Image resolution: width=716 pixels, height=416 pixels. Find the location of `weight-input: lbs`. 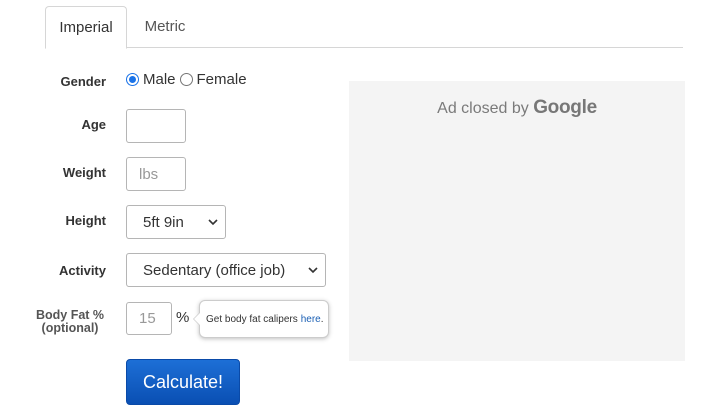

weight-input: lbs is located at coordinates (156, 174).